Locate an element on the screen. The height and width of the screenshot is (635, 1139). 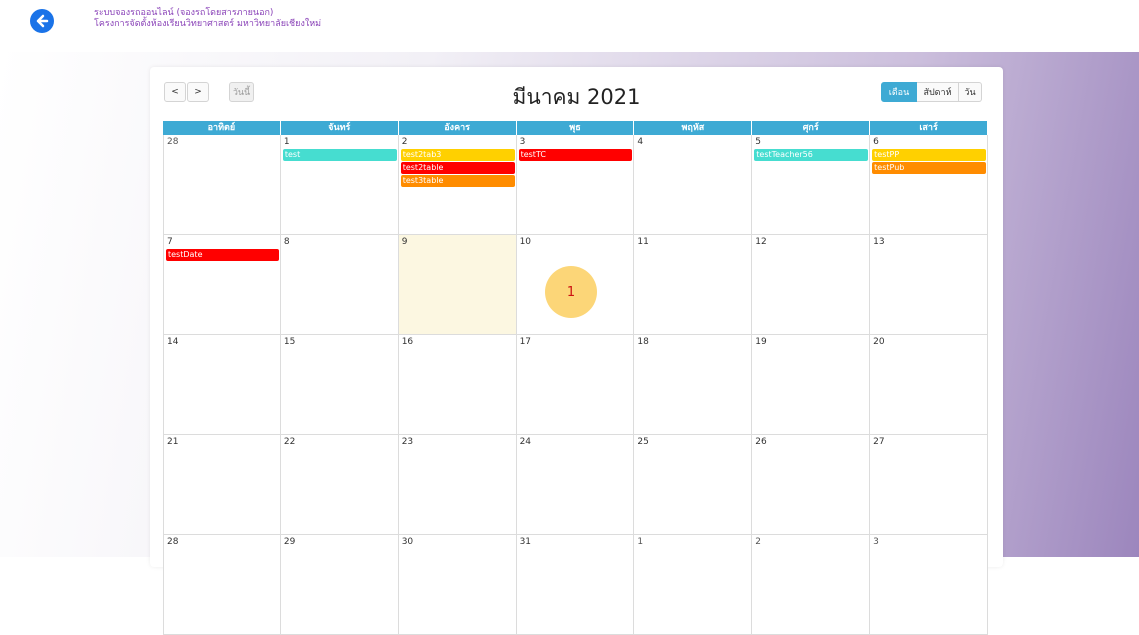
day-cell: 7 testDate is located at coordinates (222, 285).